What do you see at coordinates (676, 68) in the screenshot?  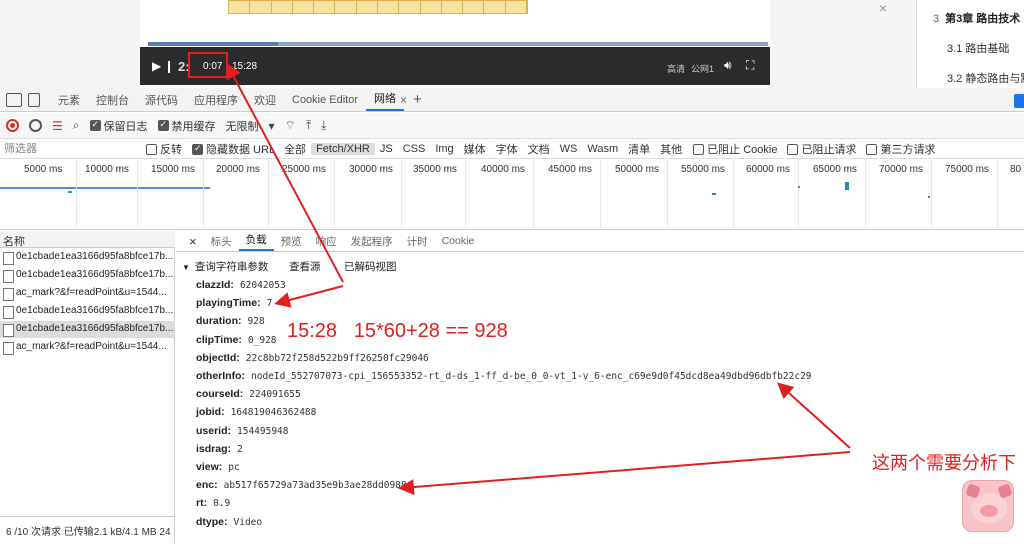 I see `quality-button: 高清` at bounding box center [676, 68].